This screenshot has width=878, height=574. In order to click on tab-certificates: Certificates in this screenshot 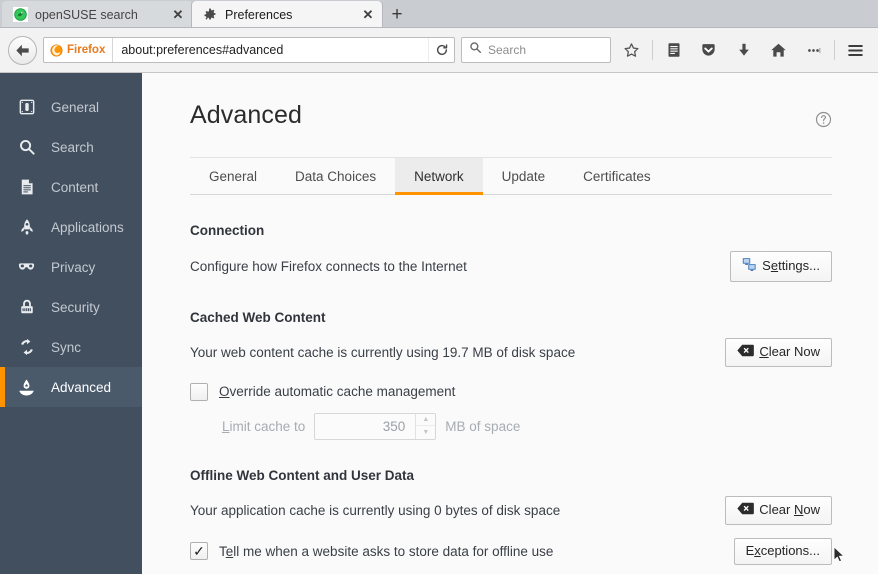, I will do `click(617, 176)`.